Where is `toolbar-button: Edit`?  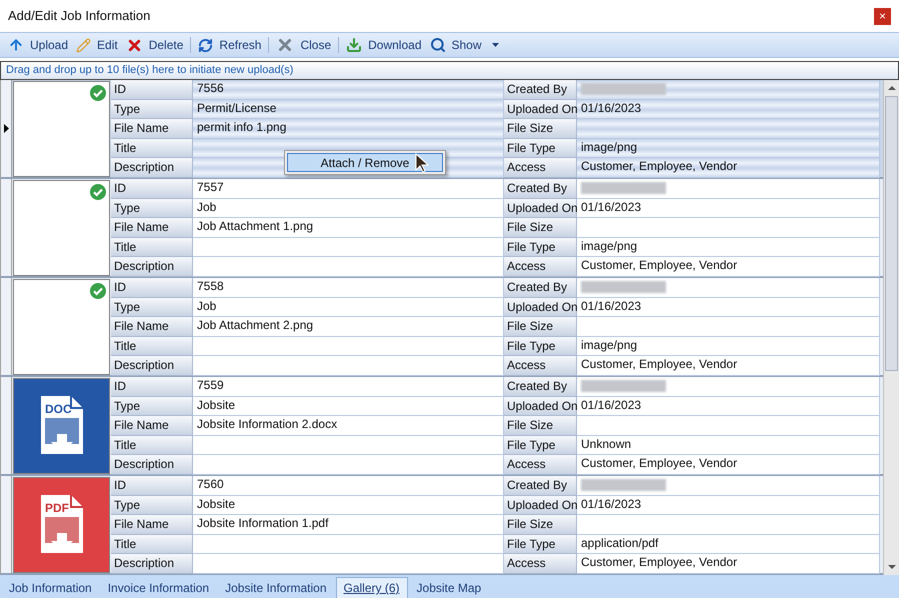
toolbar-button: Edit is located at coordinates (97, 45).